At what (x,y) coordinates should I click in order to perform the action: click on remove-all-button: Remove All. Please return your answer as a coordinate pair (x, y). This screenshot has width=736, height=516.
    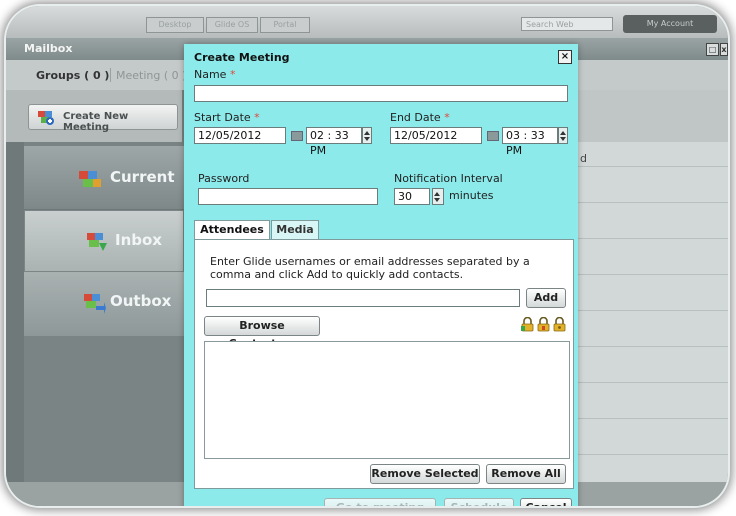
    Looking at the image, I should click on (526, 474).